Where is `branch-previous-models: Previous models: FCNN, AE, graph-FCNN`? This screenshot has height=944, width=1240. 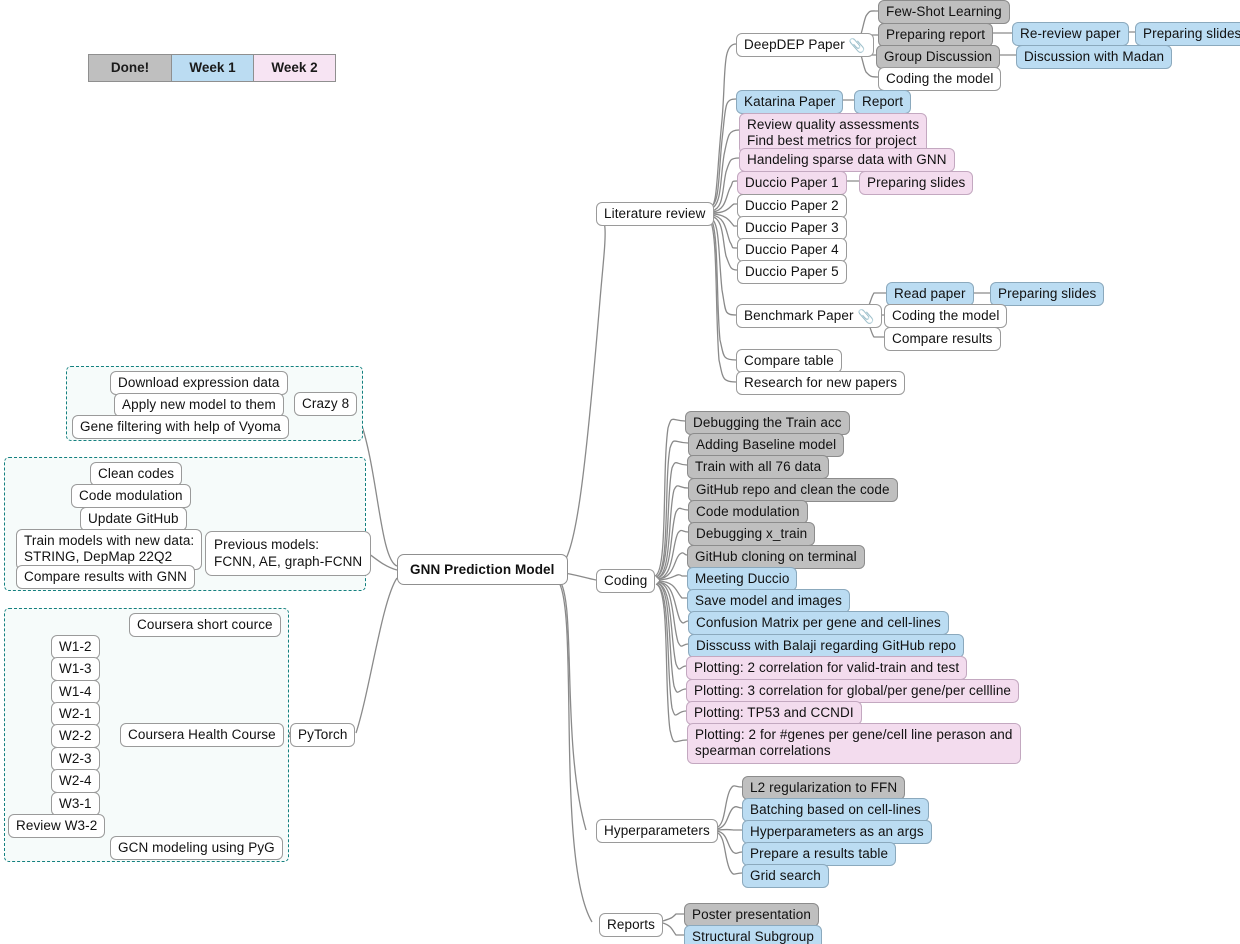 branch-previous-models: Previous models: FCNN, AE, graph-FCNN is located at coordinates (288, 553).